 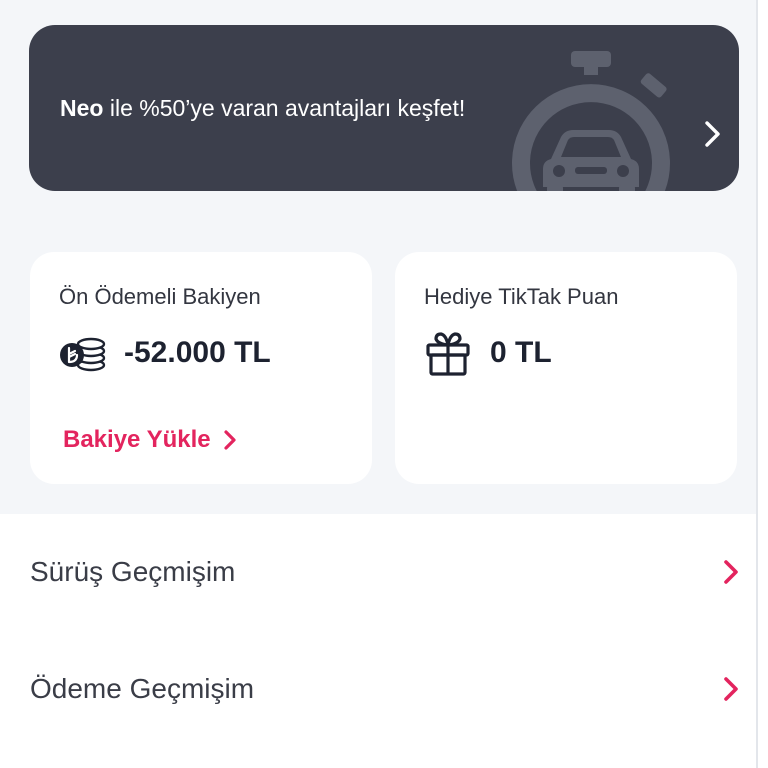 I want to click on promo-text: Neo ile %50’ye varan avantajları keşfet!, so click(x=262, y=108).